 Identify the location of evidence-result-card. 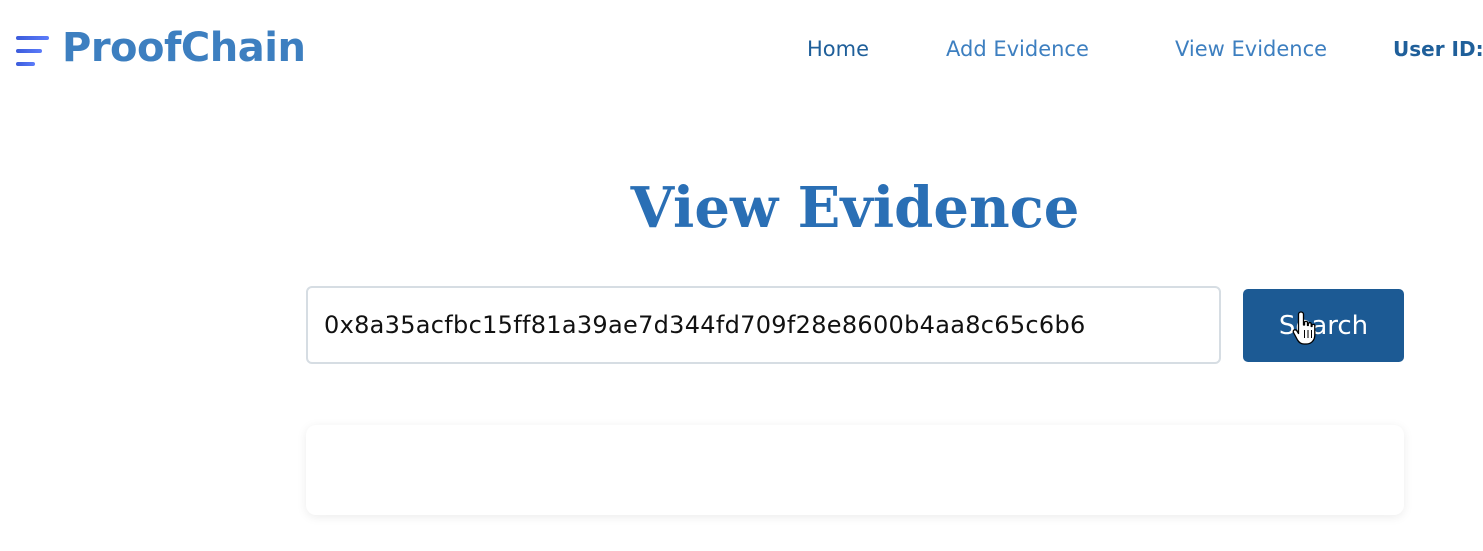
(855, 470).